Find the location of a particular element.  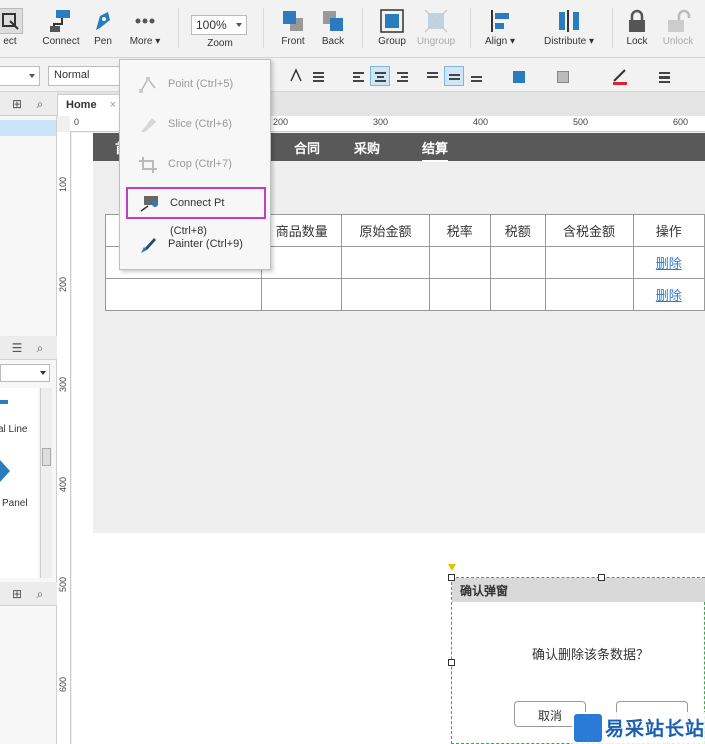

menu-item-slice: Slice (Ctrl+6) is located at coordinates (196, 124).